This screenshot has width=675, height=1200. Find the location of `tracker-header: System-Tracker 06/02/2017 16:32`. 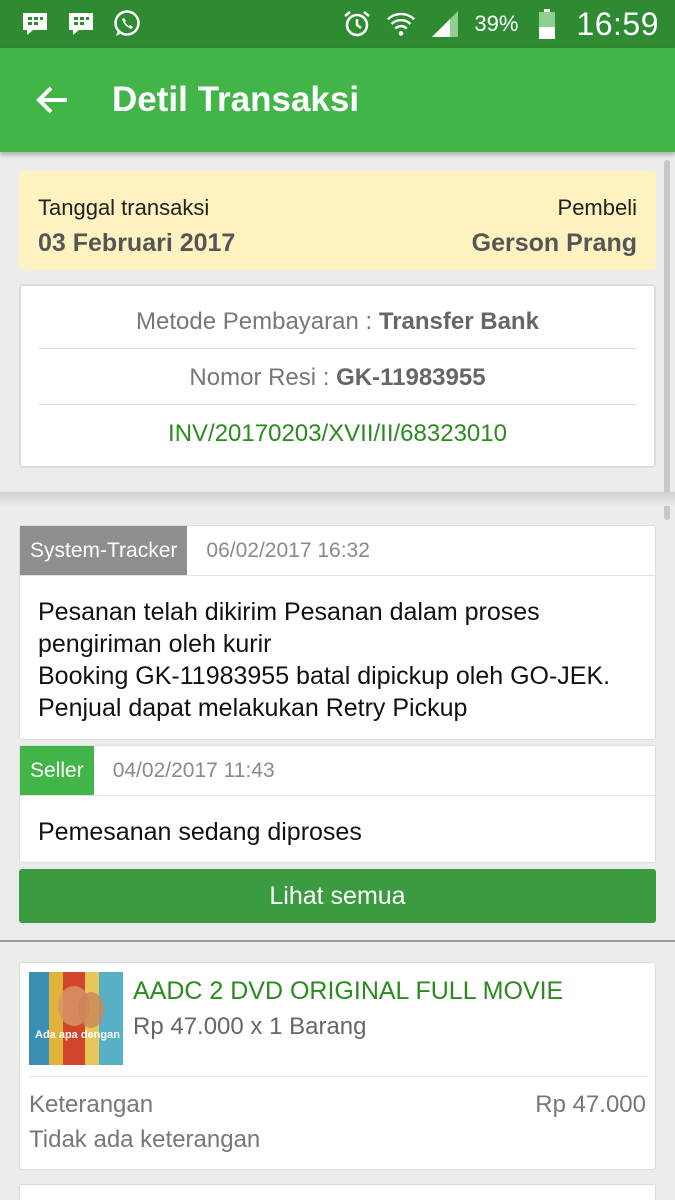

tracker-header: System-Tracker 06/02/2017 16:32 is located at coordinates (337, 551).